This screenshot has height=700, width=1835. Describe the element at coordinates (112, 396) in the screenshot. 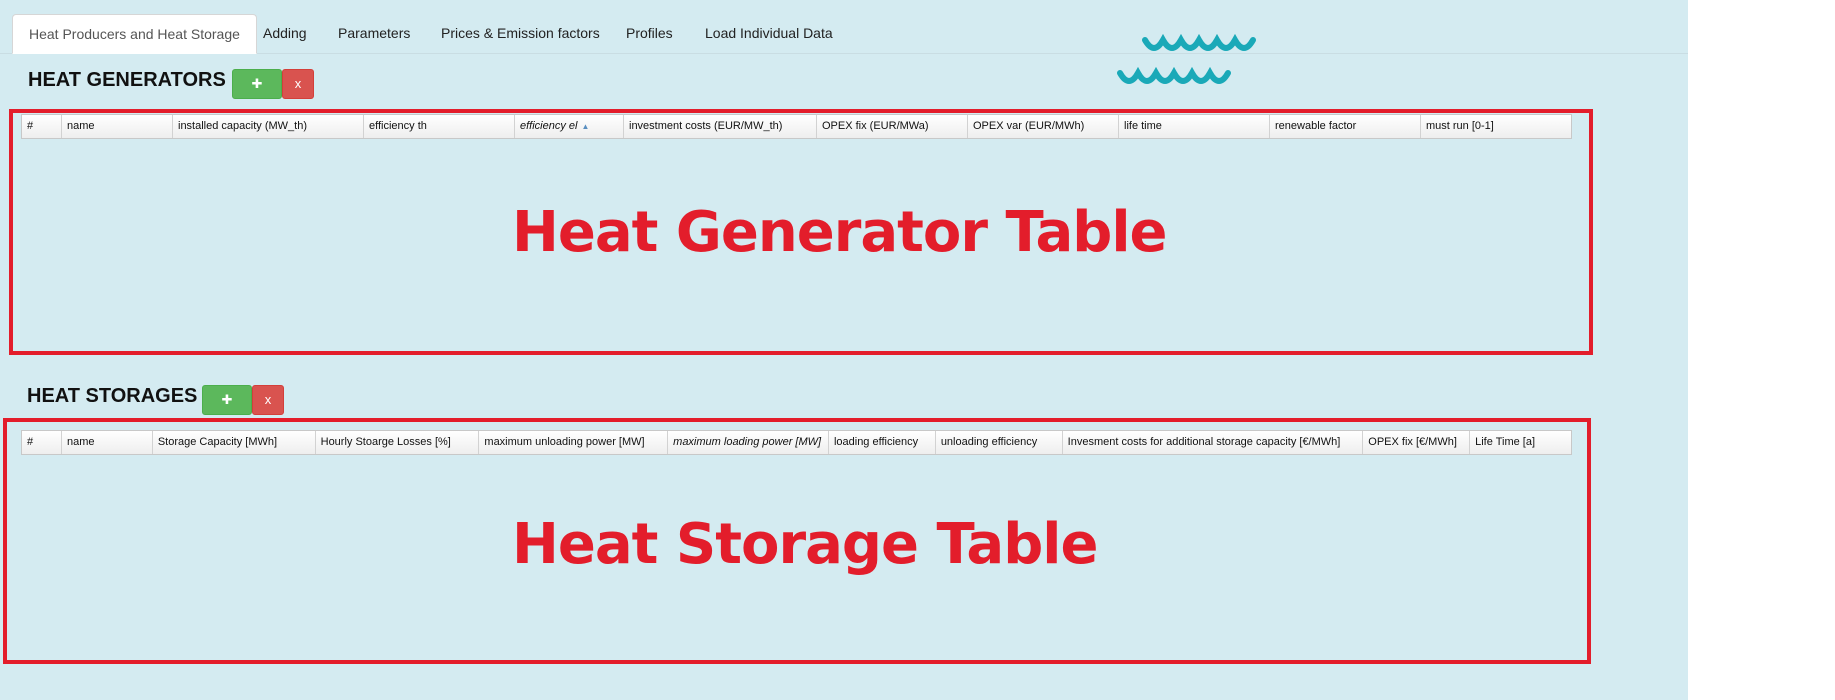

I see `heat-storages-title: HEAT STORAGES` at that location.